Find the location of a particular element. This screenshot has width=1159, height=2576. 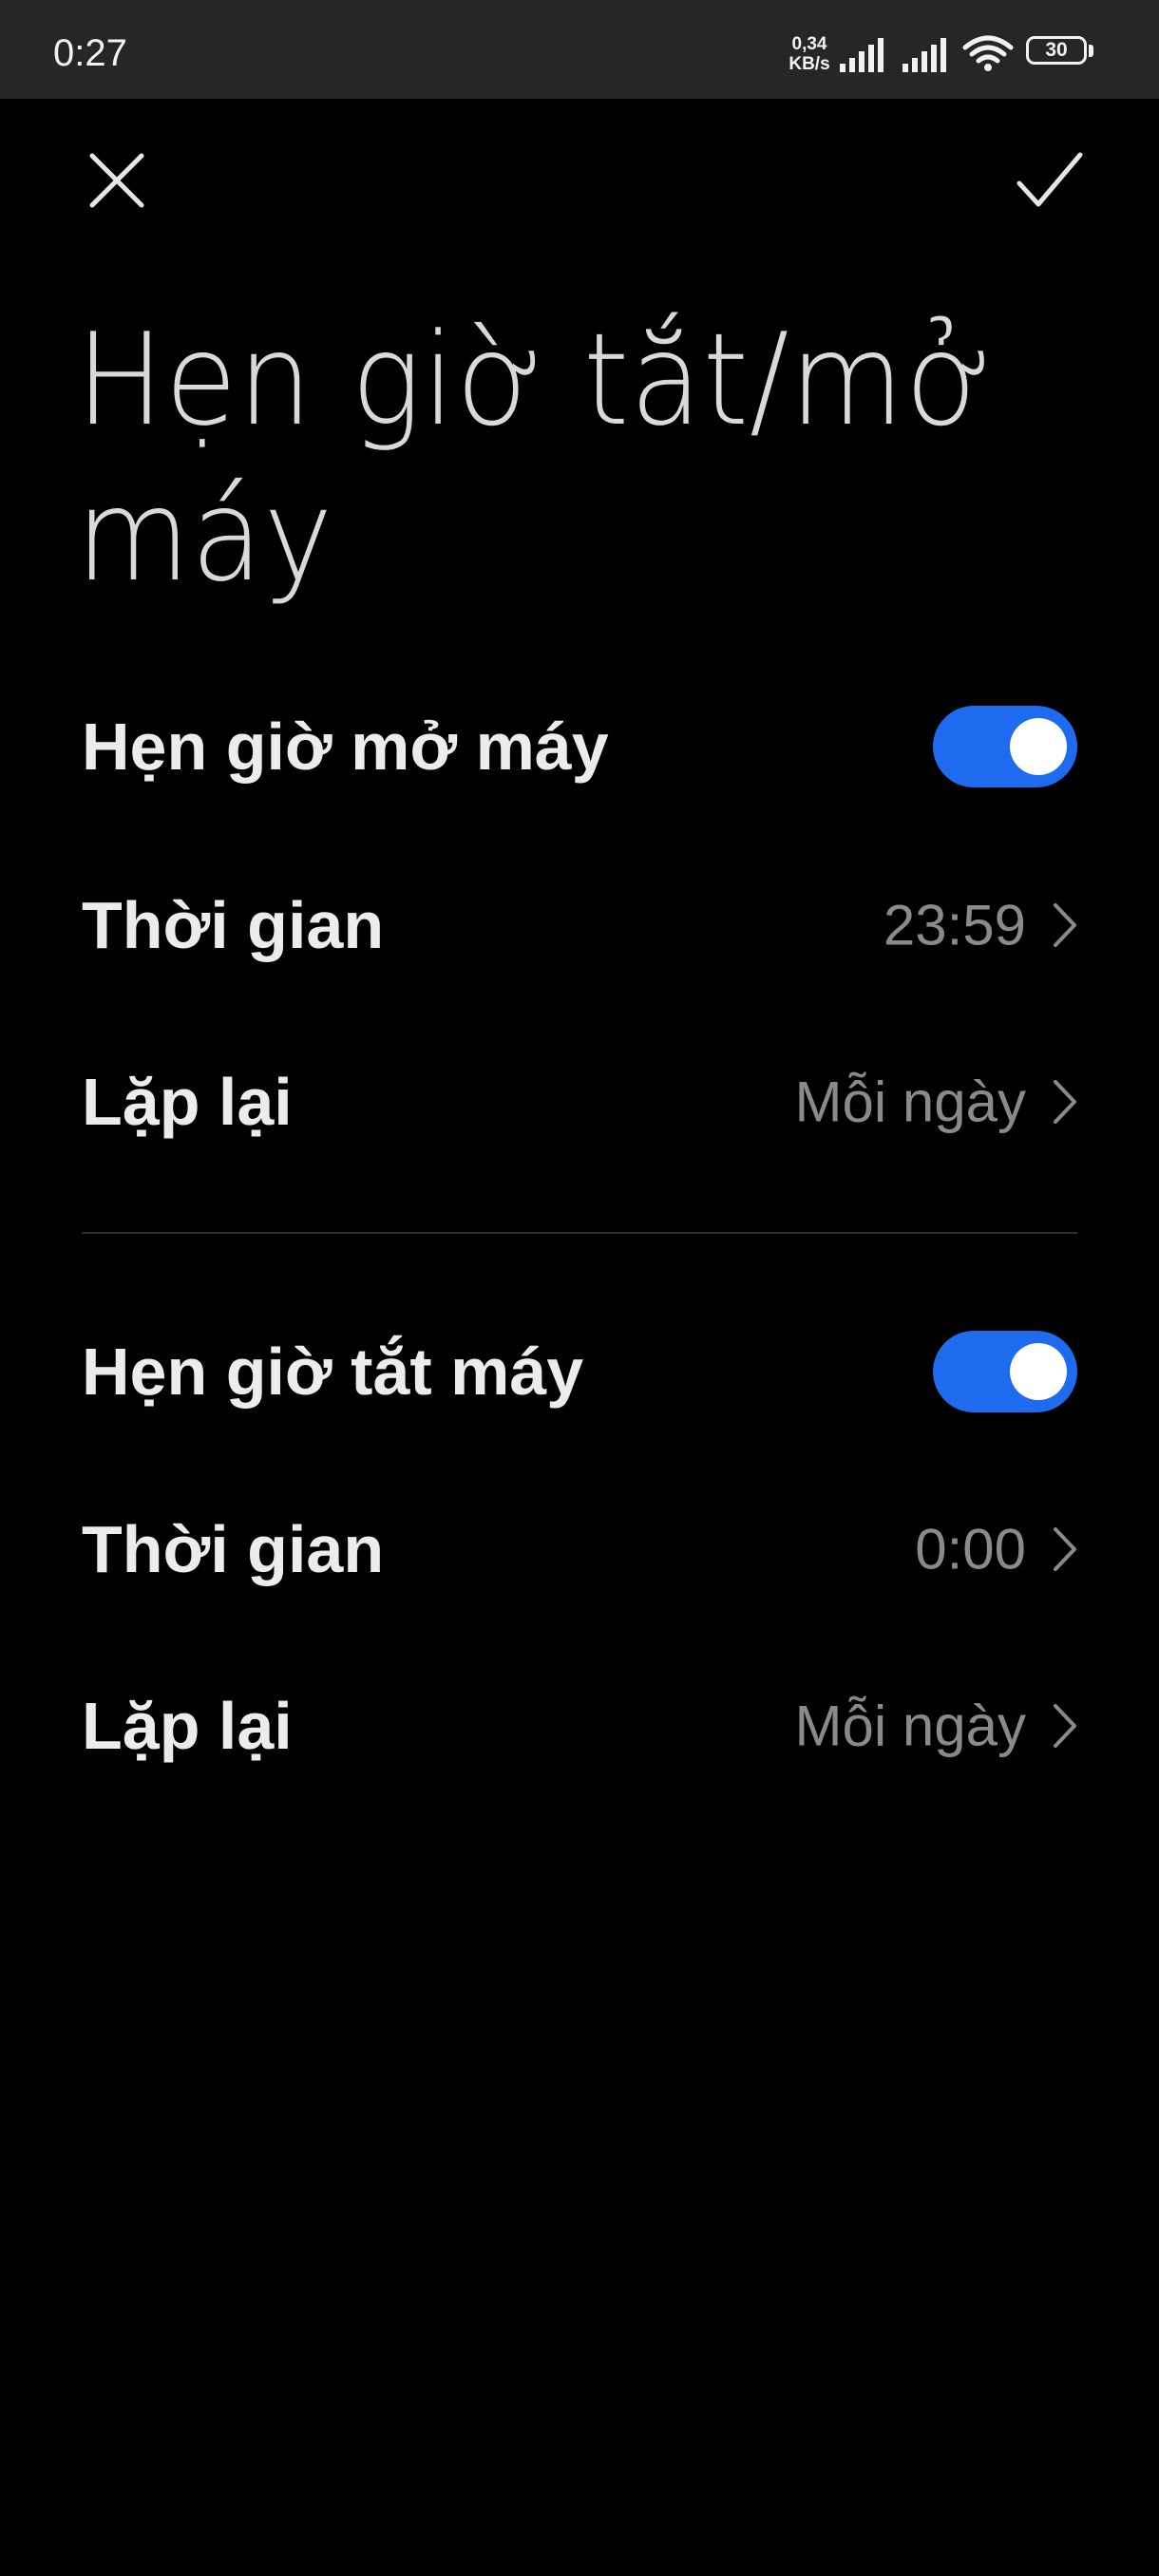

power-on-repeat-value: Mỗi ngày is located at coordinates (910, 1102).